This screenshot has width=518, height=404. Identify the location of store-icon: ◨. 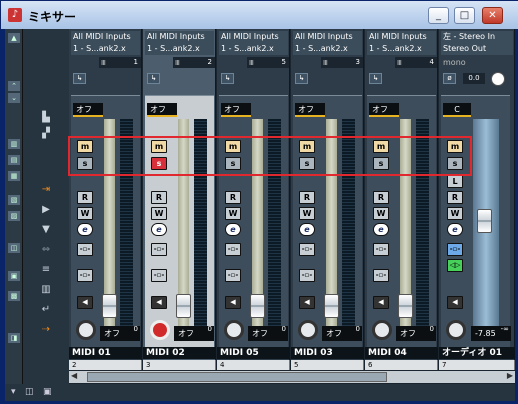
(14, 338).